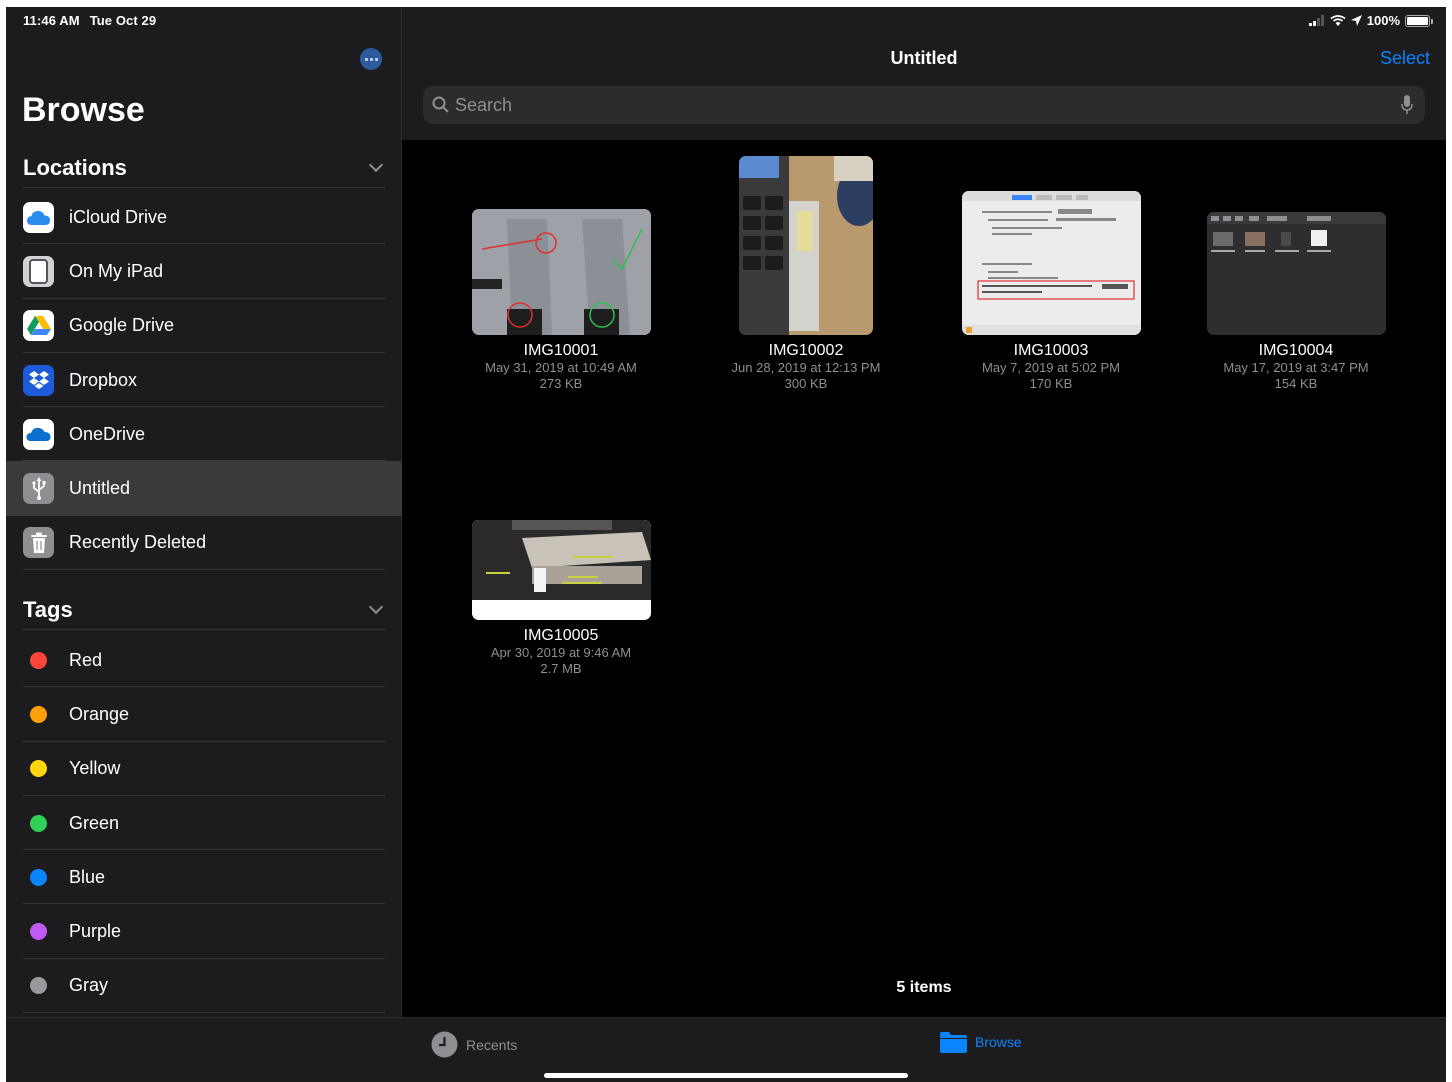 The width and height of the screenshot is (1452, 1082). Describe the element at coordinates (38, 543) in the screenshot. I see `trash-icon` at that location.